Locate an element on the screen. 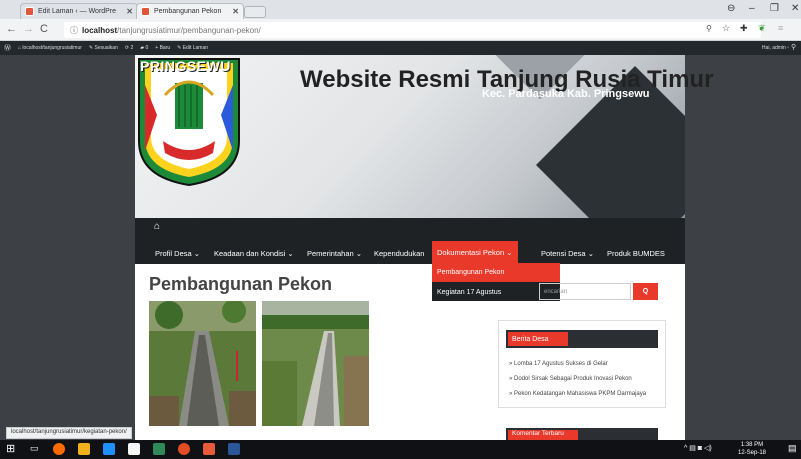  photo-finished-channel is located at coordinates (315, 363).